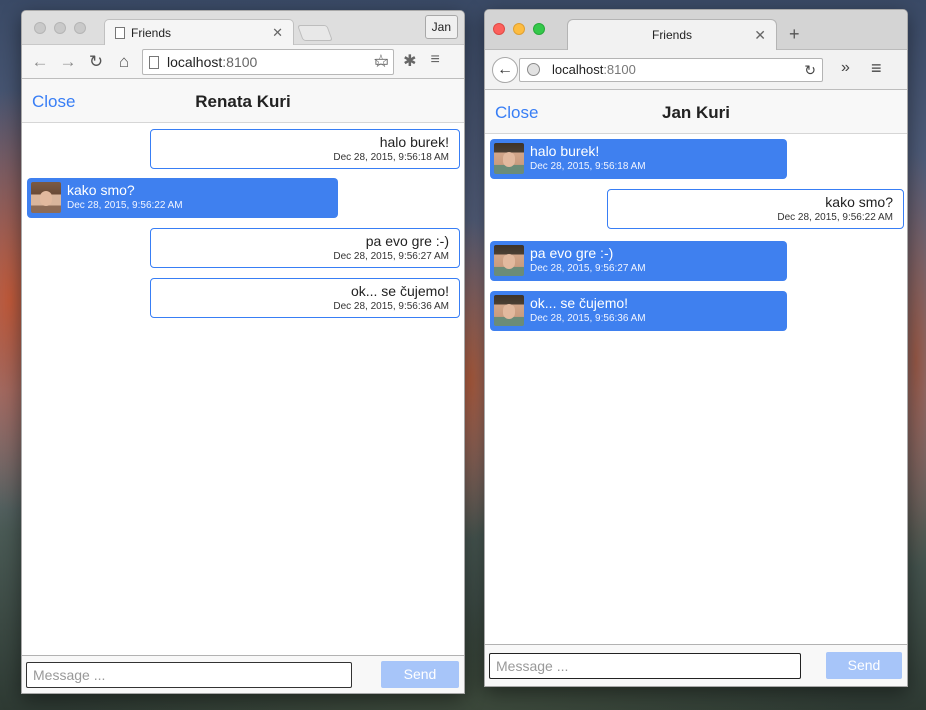 The image size is (926, 710). I want to click on globe-icon, so click(533, 69).